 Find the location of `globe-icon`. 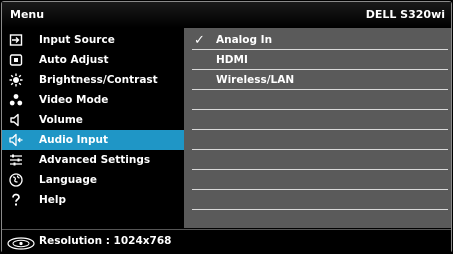

globe-icon is located at coordinates (16, 180).